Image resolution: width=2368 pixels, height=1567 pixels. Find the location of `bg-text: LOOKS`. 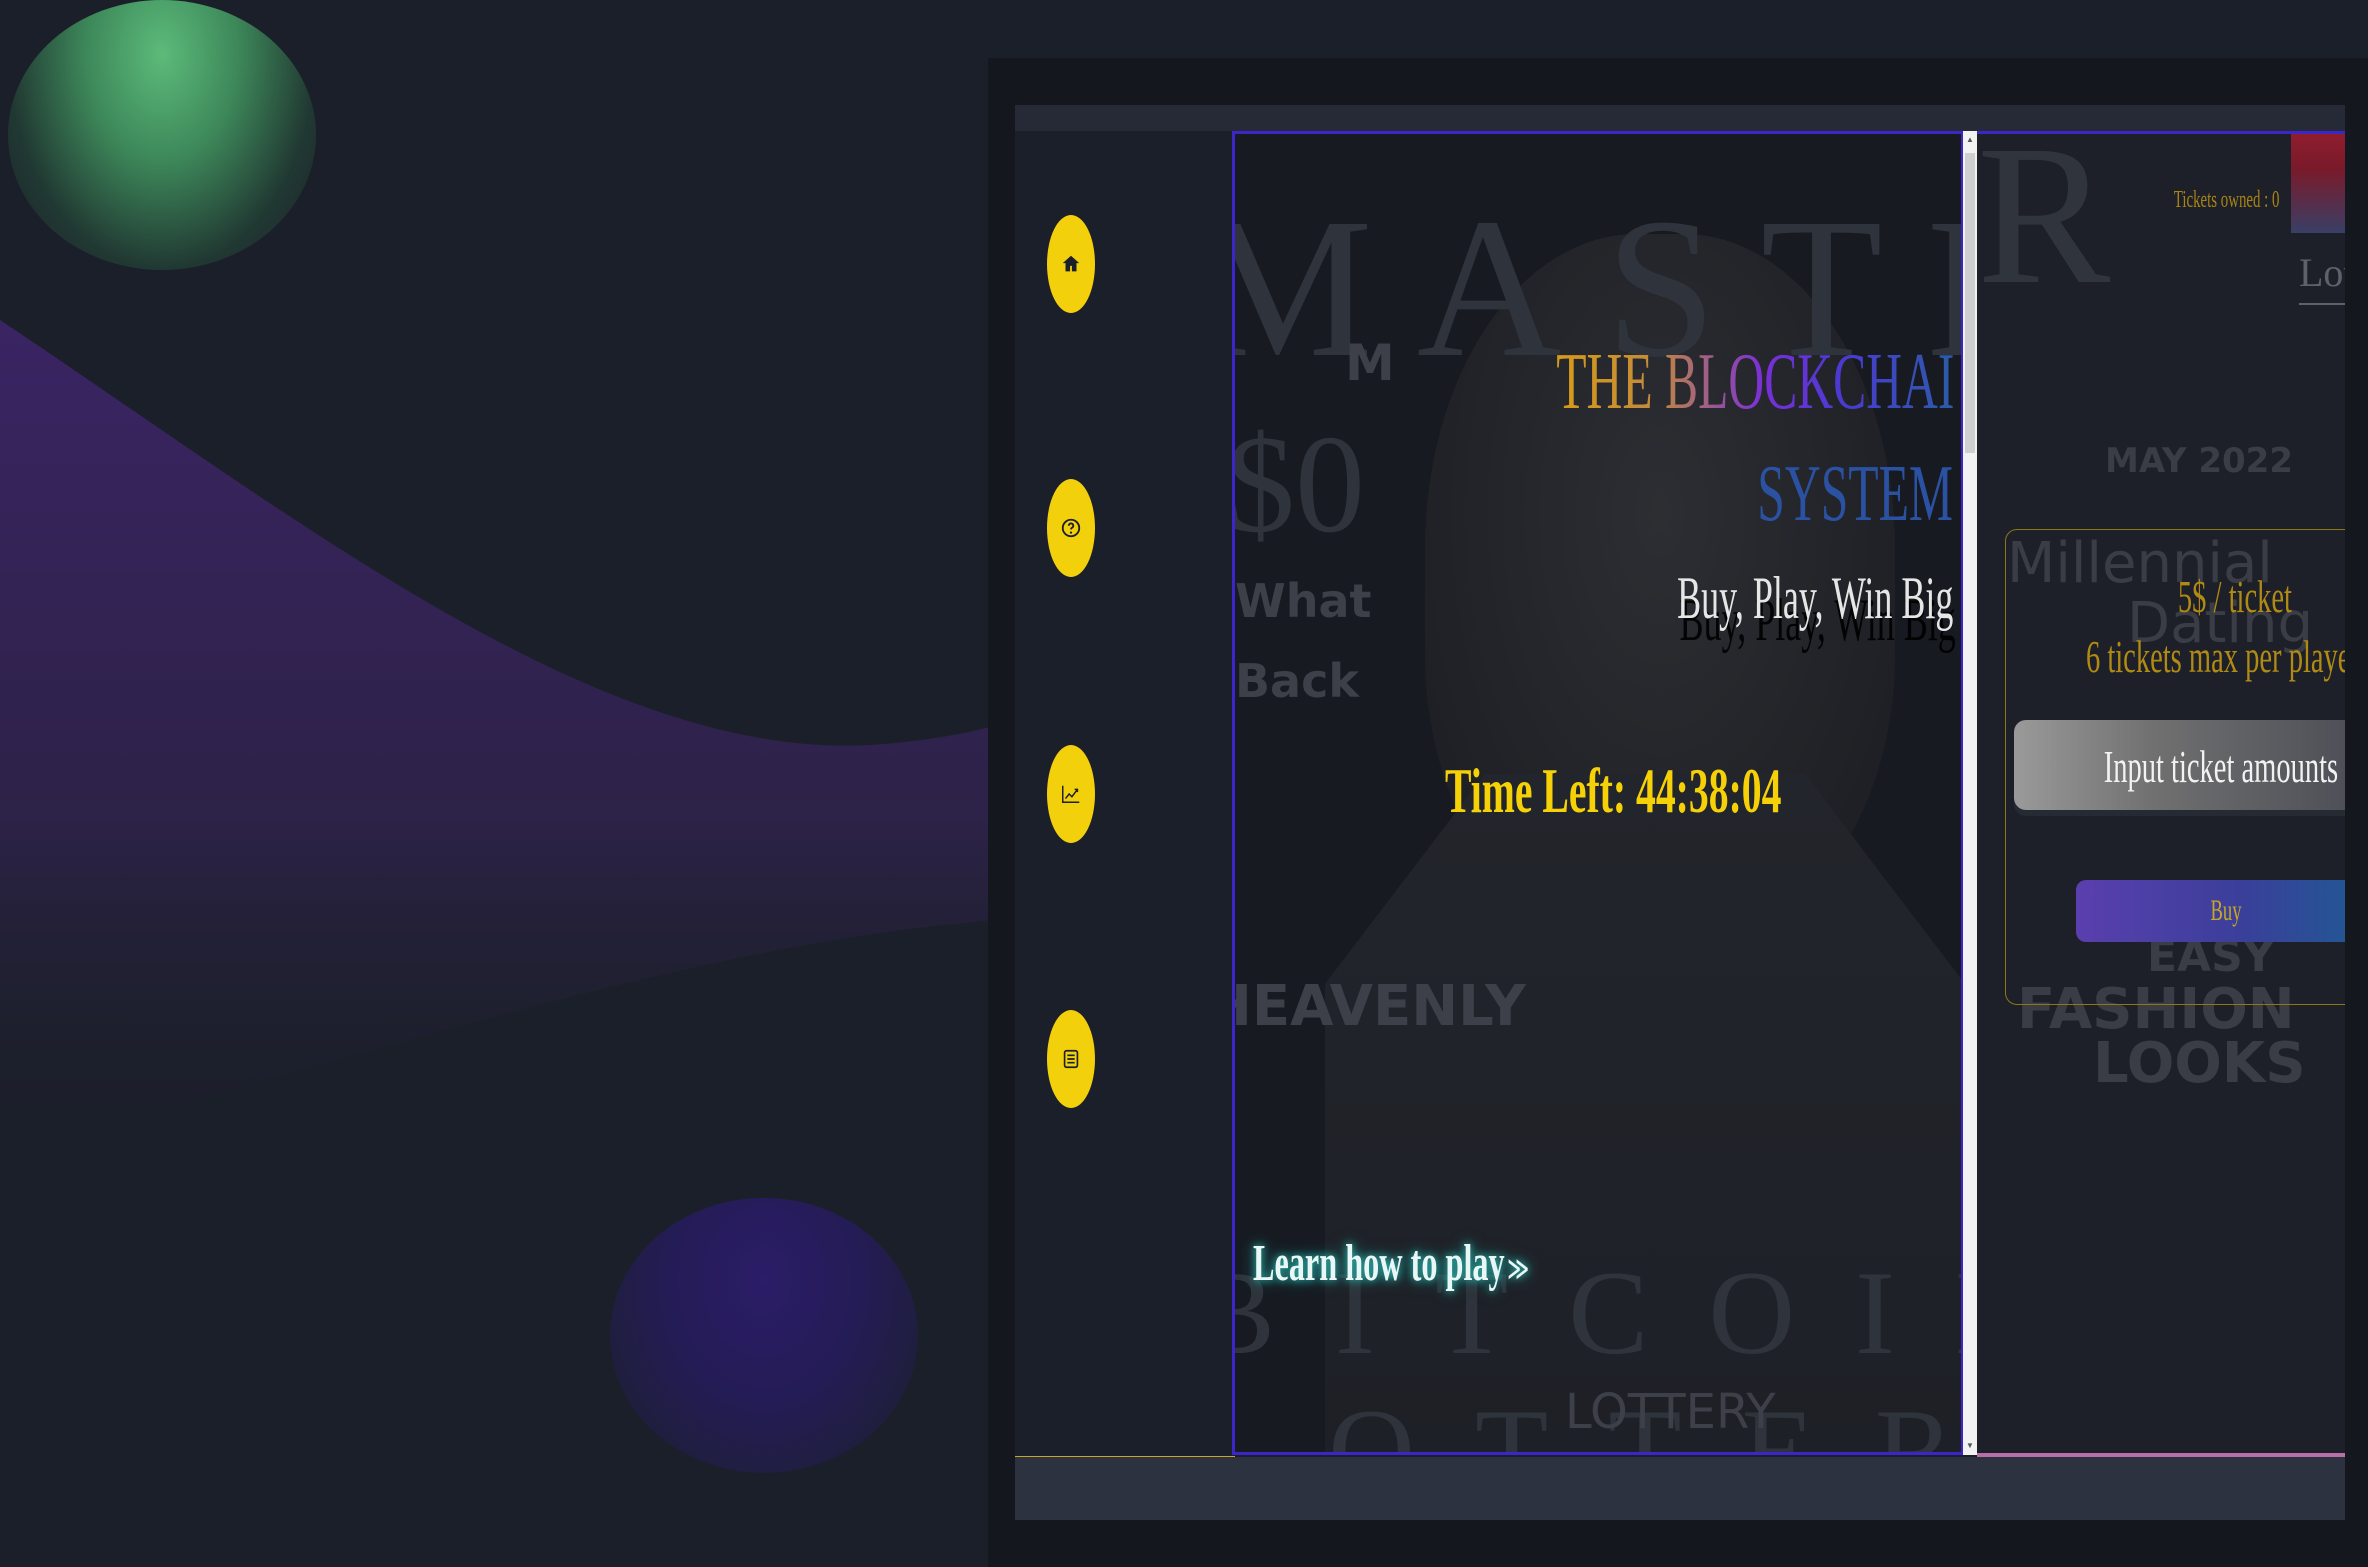

bg-text: LOOKS is located at coordinates (2199, 1063).